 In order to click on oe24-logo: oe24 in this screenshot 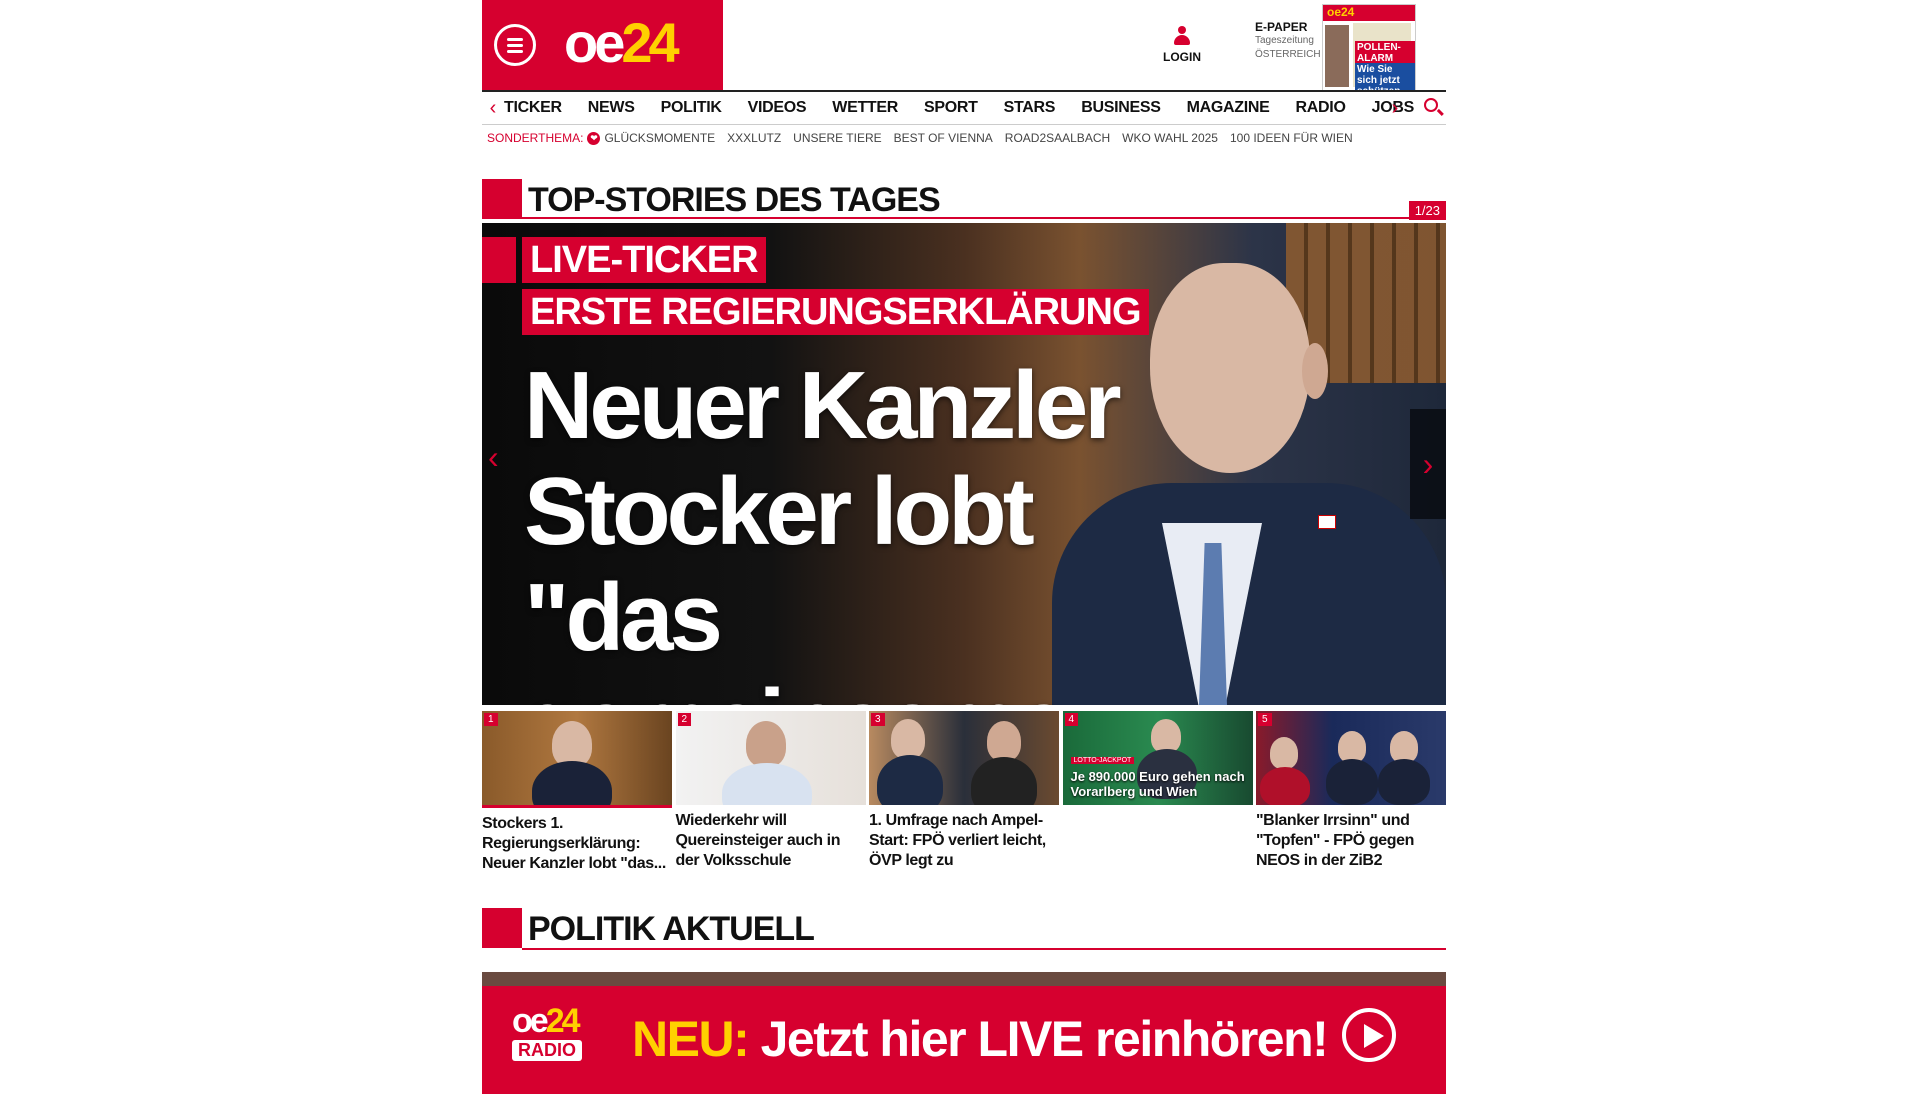, I will do `click(622, 42)`.